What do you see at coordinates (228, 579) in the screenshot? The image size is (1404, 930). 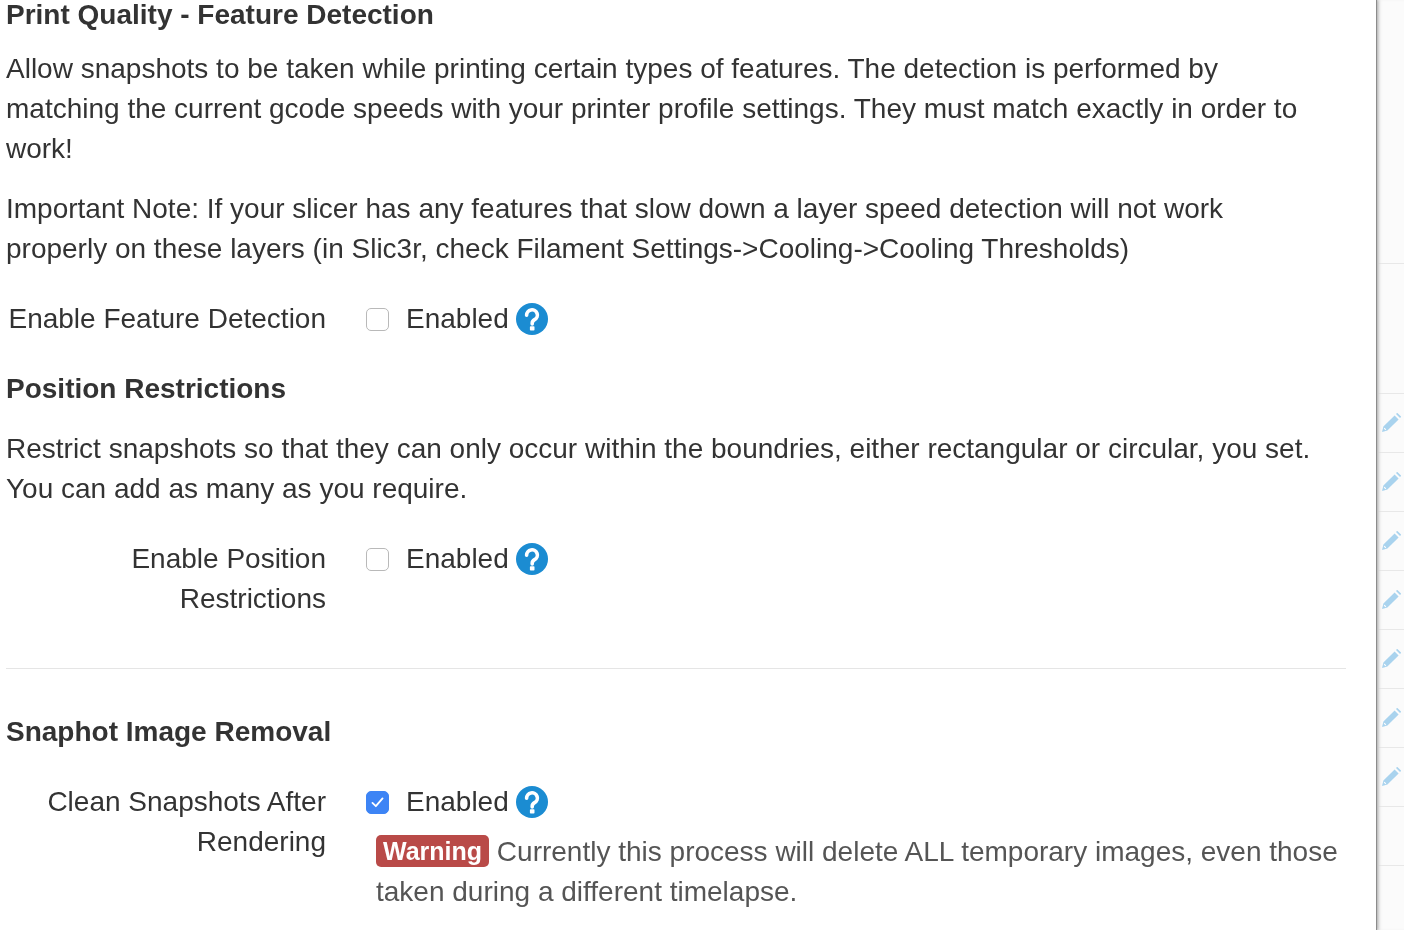 I see `setting-label: Enable Position Restrictions` at bounding box center [228, 579].